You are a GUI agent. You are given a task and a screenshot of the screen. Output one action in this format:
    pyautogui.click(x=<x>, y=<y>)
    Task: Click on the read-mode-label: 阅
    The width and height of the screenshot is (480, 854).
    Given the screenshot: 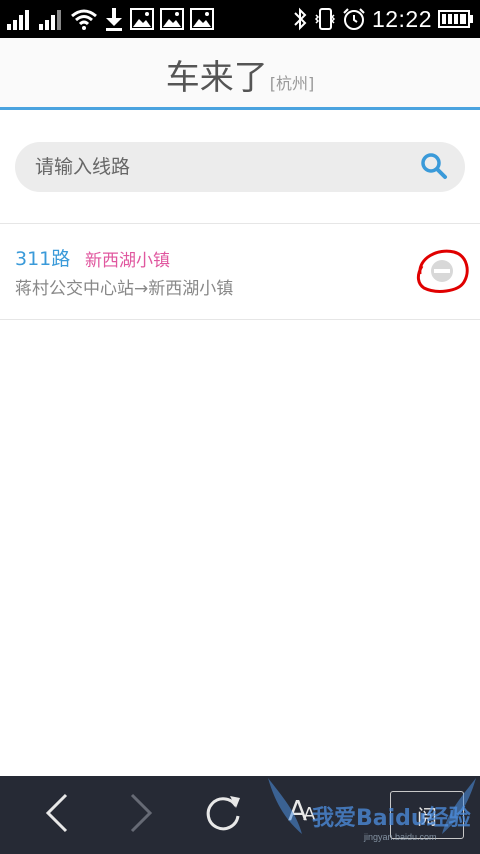 What is the action you would take?
    pyautogui.click(x=427, y=816)
    